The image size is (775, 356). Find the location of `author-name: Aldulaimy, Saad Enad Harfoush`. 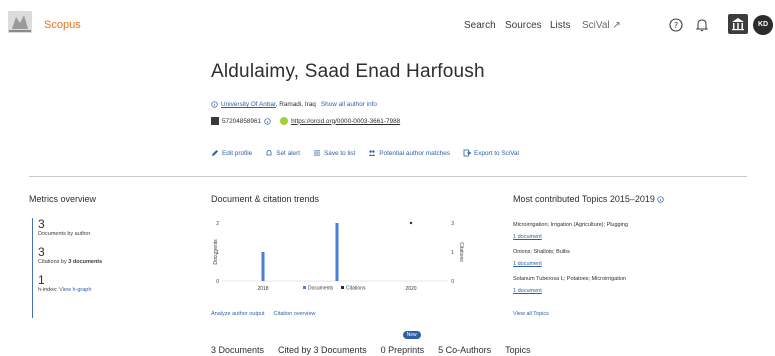

author-name: Aldulaimy, Saad Enad Harfoush is located at coordinates (348, 71).